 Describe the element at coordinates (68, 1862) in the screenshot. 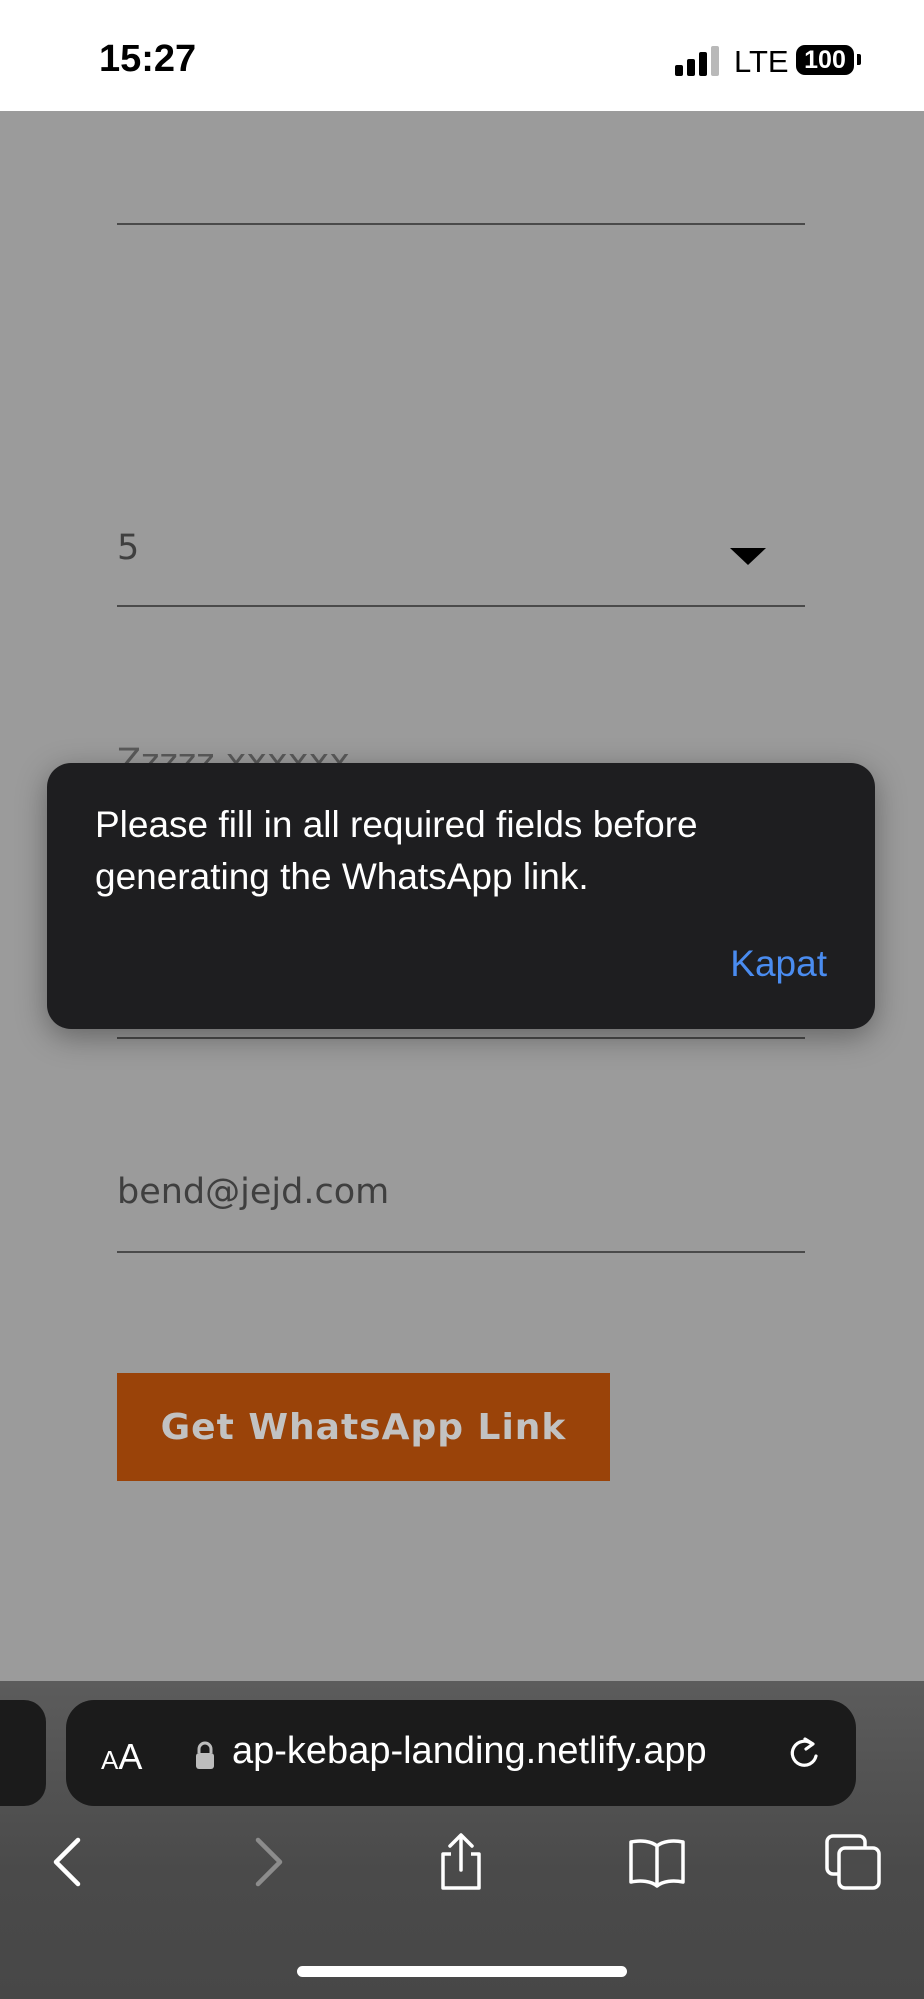

I see `back-icon` at that location.